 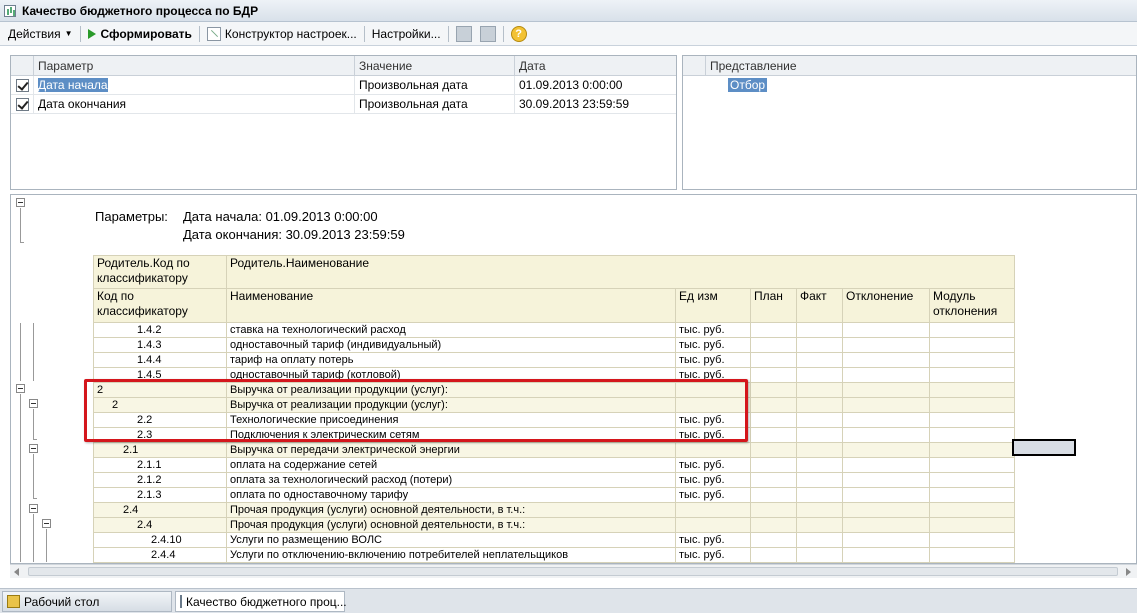 I want to click on header-code: Код по классификатору, so click(x=160, y=305).